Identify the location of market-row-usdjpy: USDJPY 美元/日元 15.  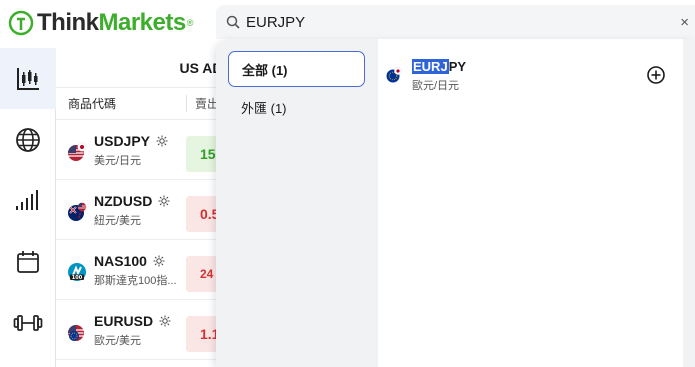
(141, 150).